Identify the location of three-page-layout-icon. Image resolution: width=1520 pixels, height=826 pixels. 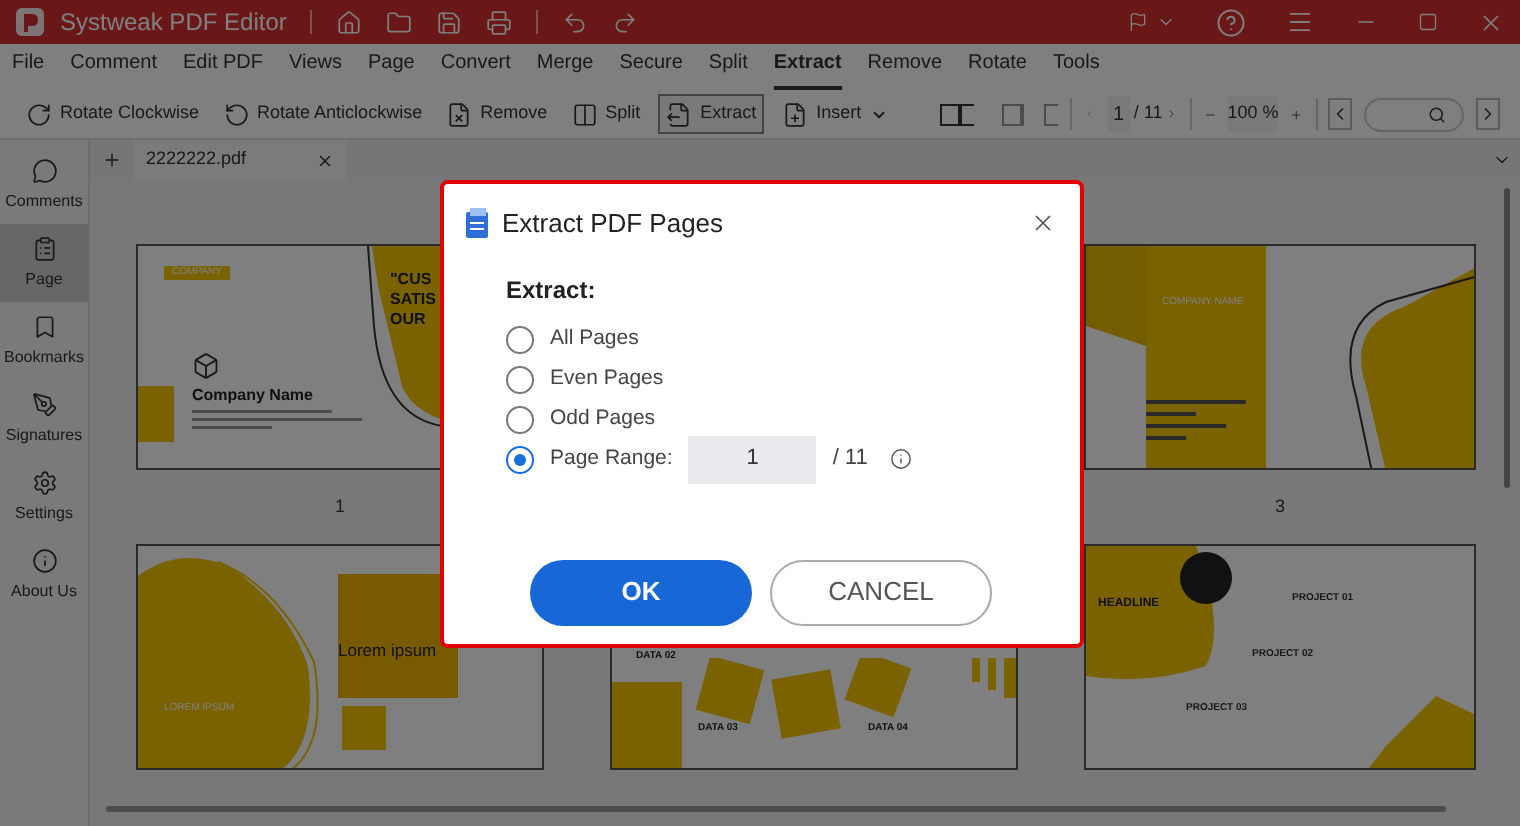
(957, 114).